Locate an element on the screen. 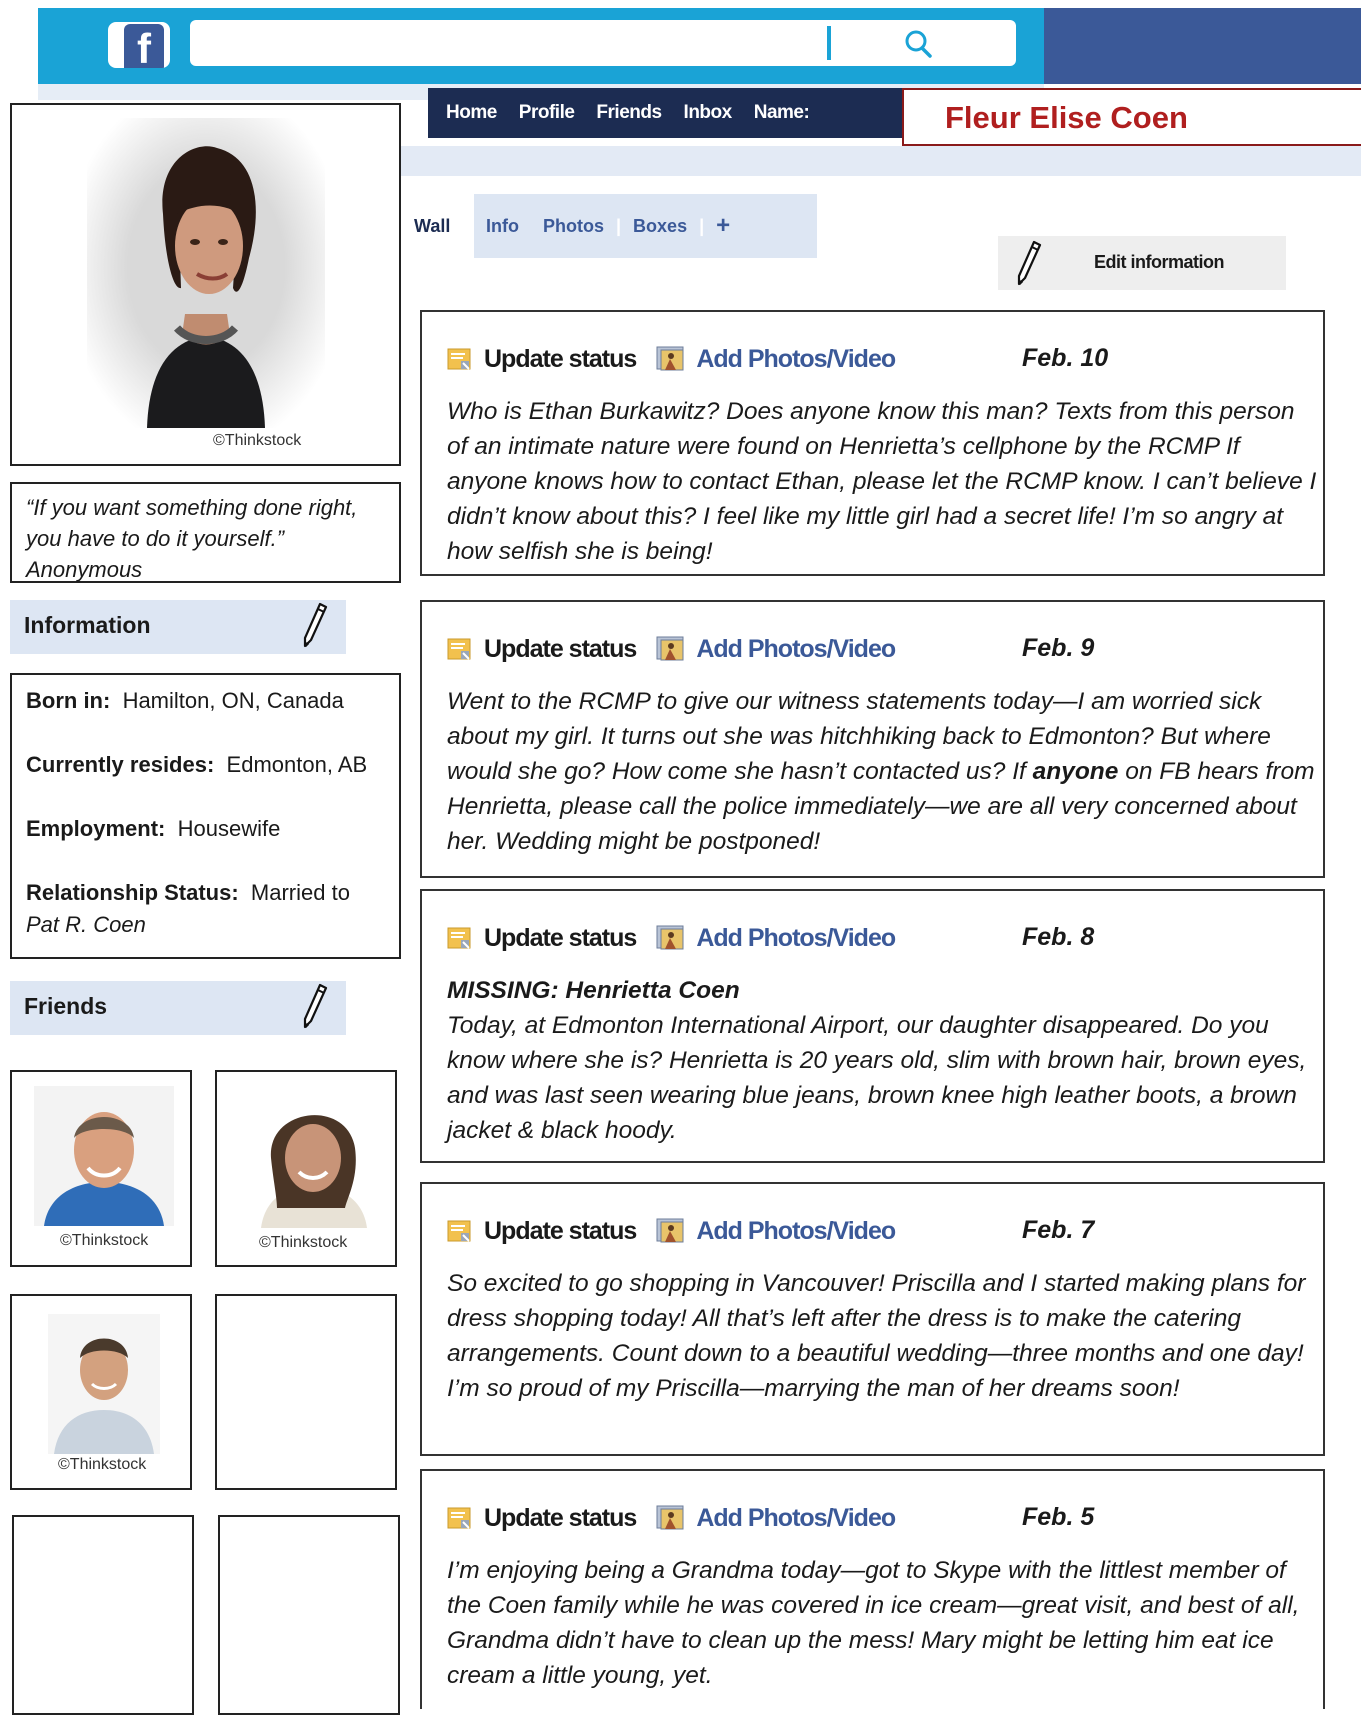 This screenshot has width=1361, height=1715. info-resides: Currently resides: Edmonton, AB is located at coordinates (197, 764).